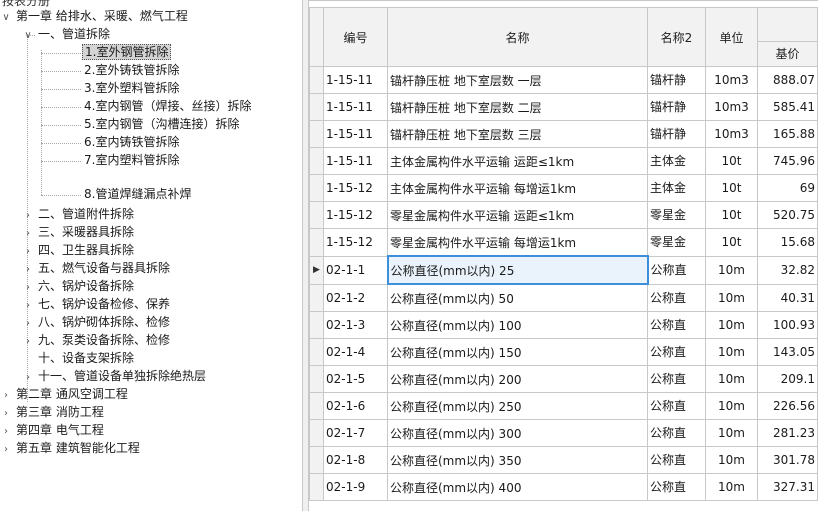 Image resolution: width=818 pixels, height=512 pixels. I want to click on tree-section-1: ∨ 一、管道拆除, so click(67, 34).